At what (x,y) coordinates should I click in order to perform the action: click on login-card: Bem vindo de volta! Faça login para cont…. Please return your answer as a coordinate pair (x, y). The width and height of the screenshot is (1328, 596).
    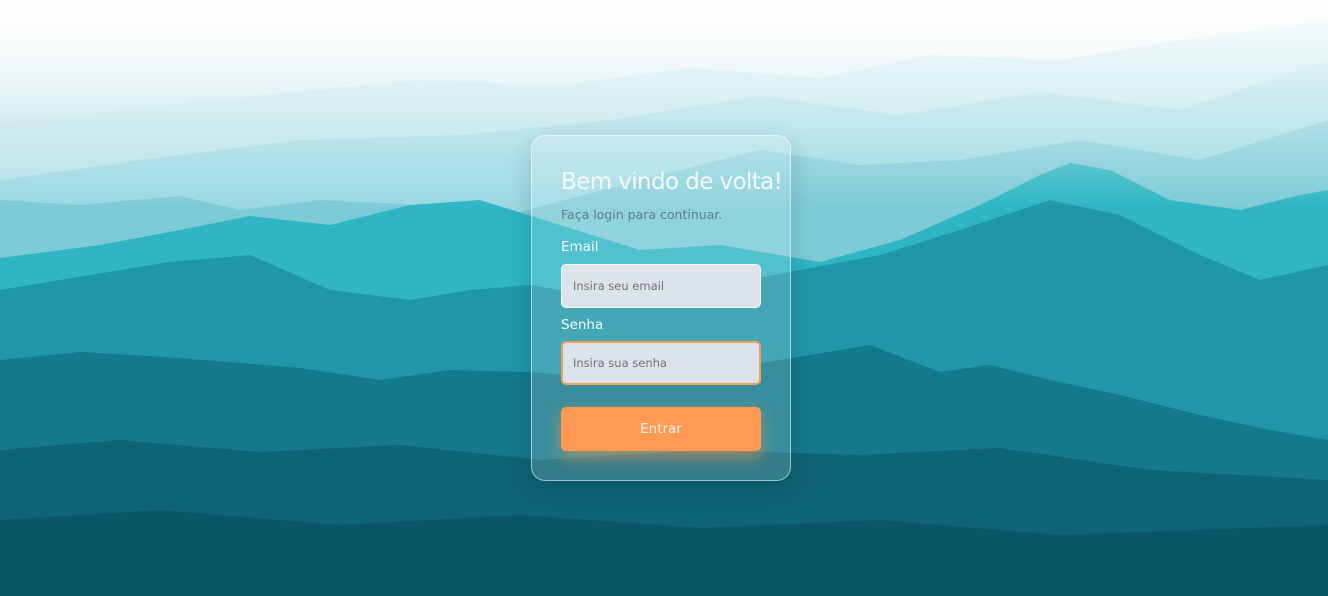
    Looking at the image, I should click on (661, 308).